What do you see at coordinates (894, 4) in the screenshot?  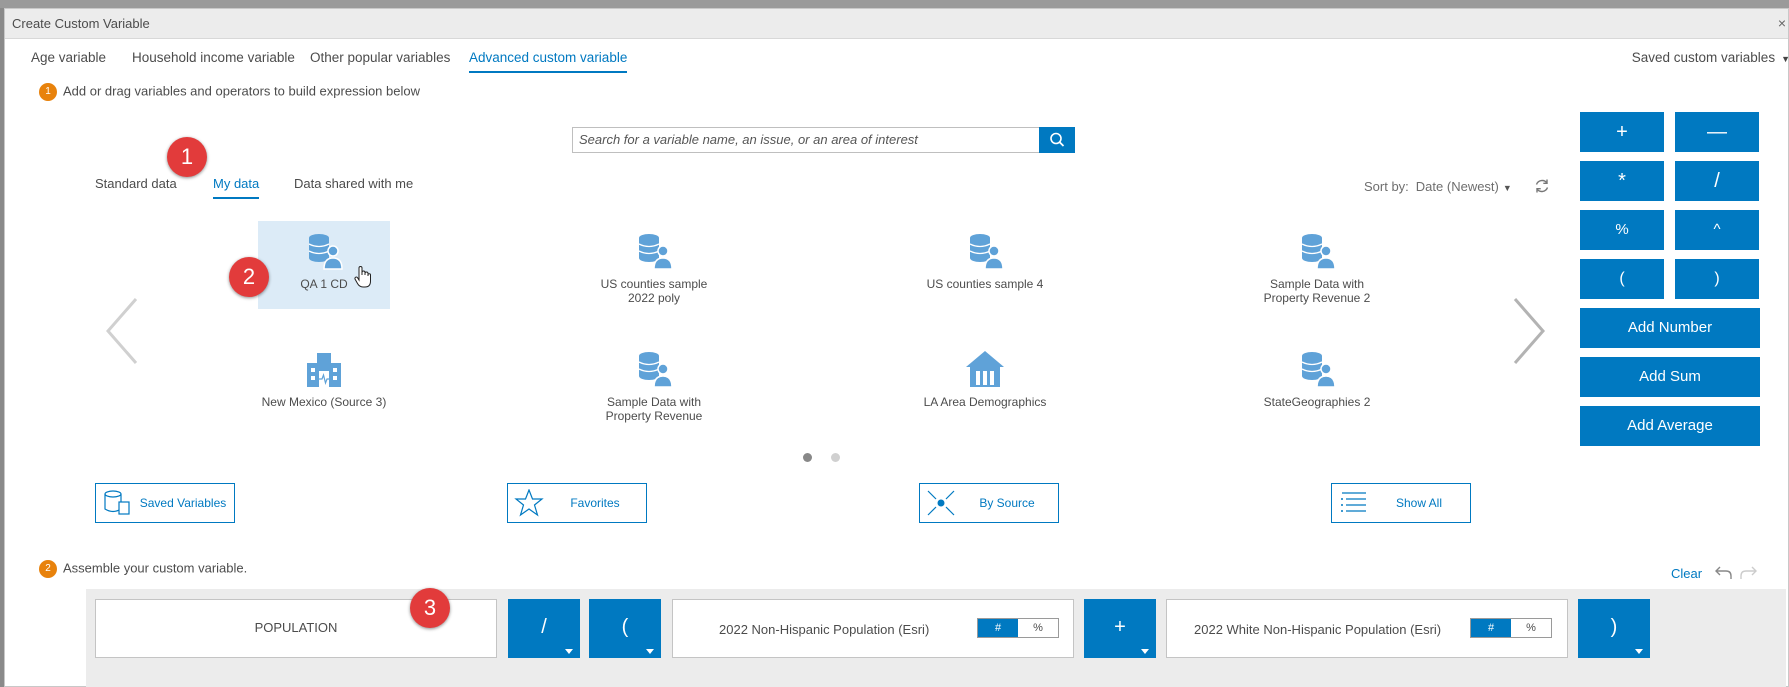 I see `background-strip` at bounding box center [894, 4].